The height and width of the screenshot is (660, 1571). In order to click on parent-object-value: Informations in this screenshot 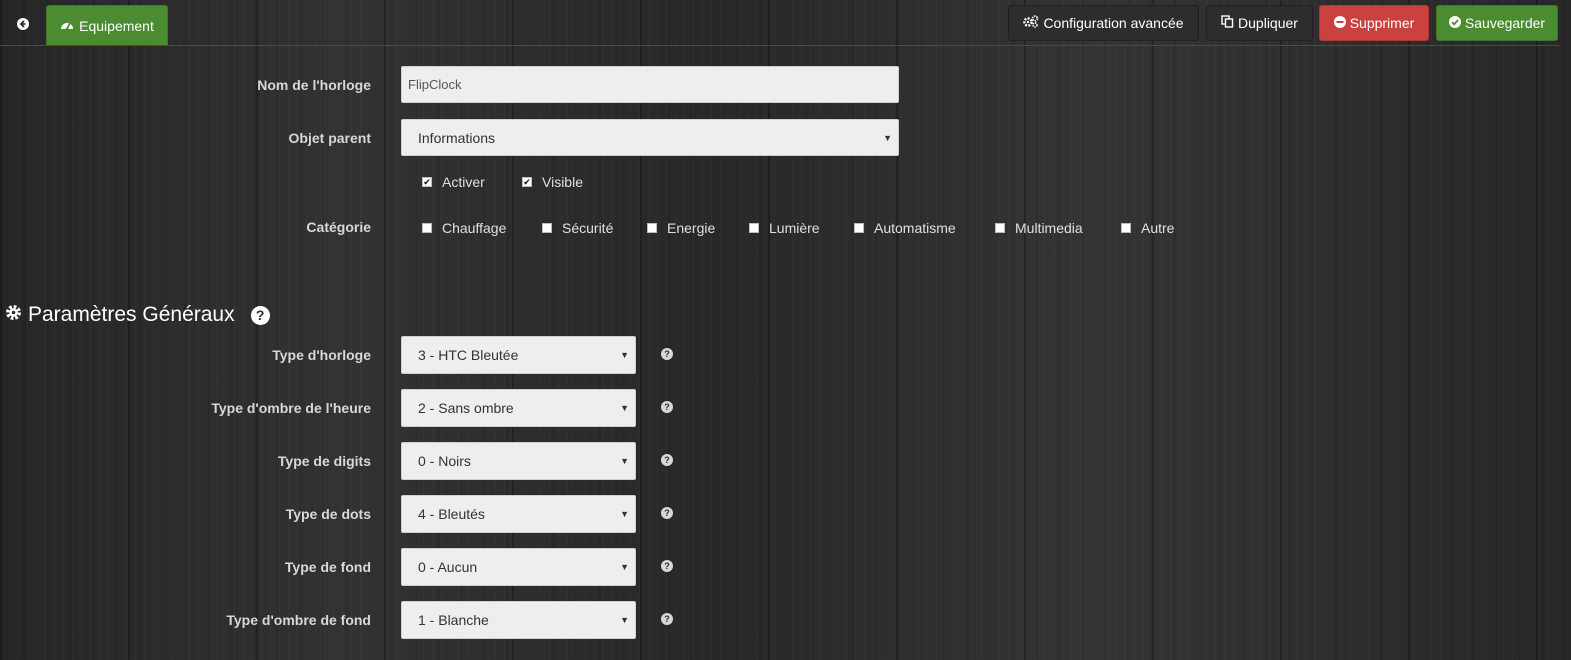, I will do `click(457, 137)`.